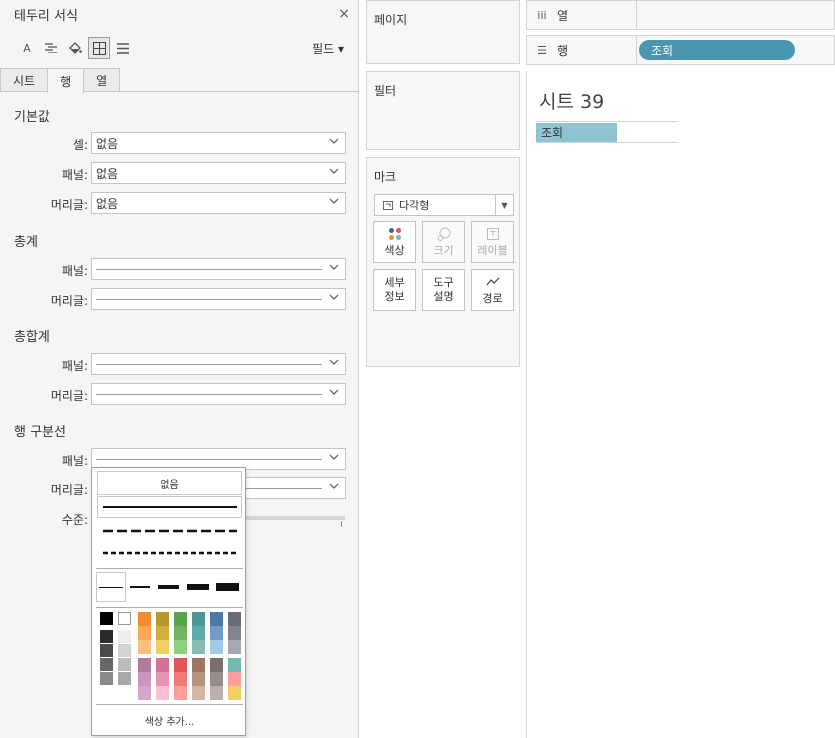 This screenshot has height=738, width=835. I want to click on default-header-select: 없음, so click(218, 203).